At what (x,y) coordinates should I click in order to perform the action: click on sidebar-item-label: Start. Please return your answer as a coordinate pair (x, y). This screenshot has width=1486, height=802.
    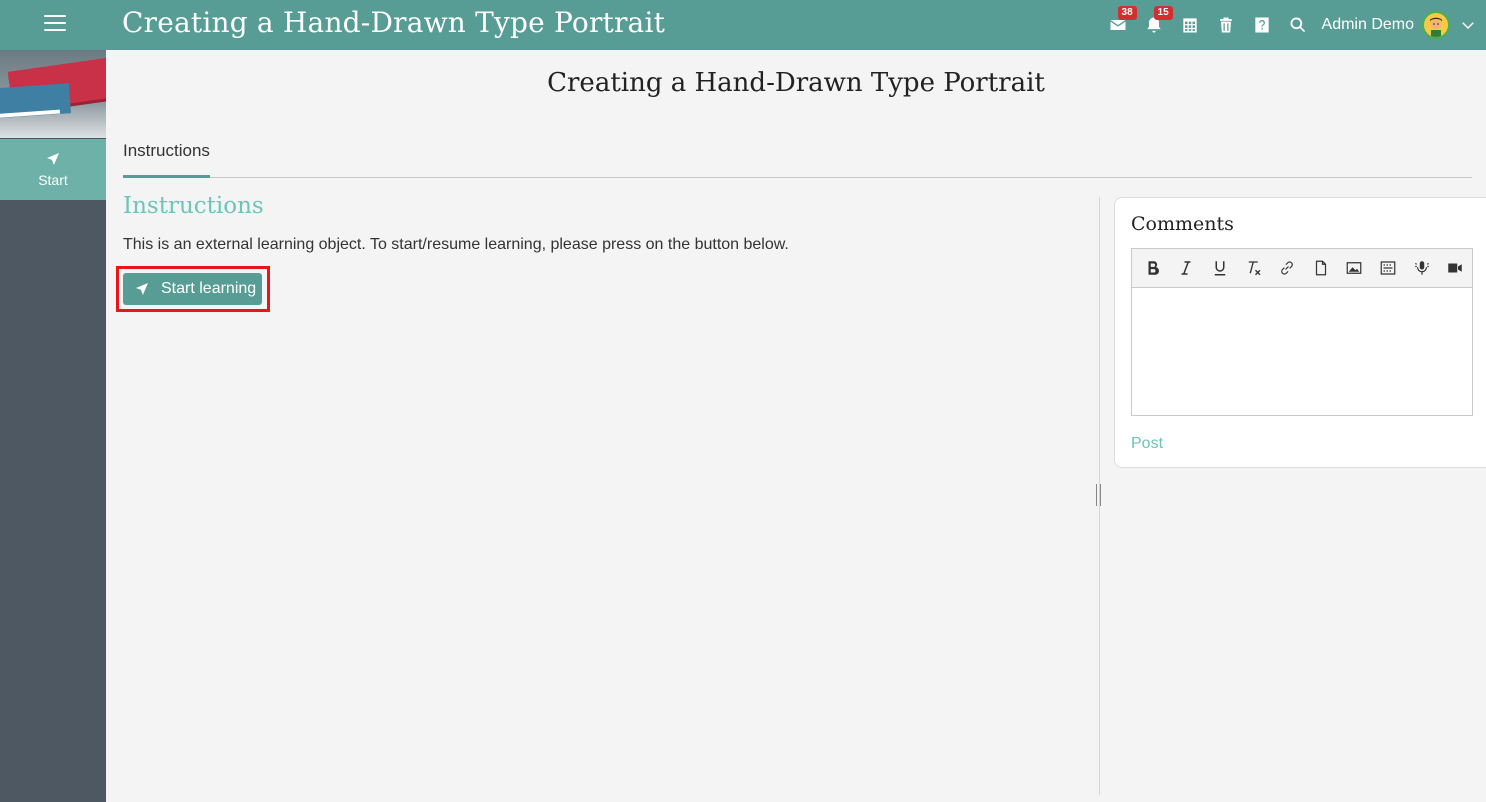
    Looking at the image, I should click on (53, 180).